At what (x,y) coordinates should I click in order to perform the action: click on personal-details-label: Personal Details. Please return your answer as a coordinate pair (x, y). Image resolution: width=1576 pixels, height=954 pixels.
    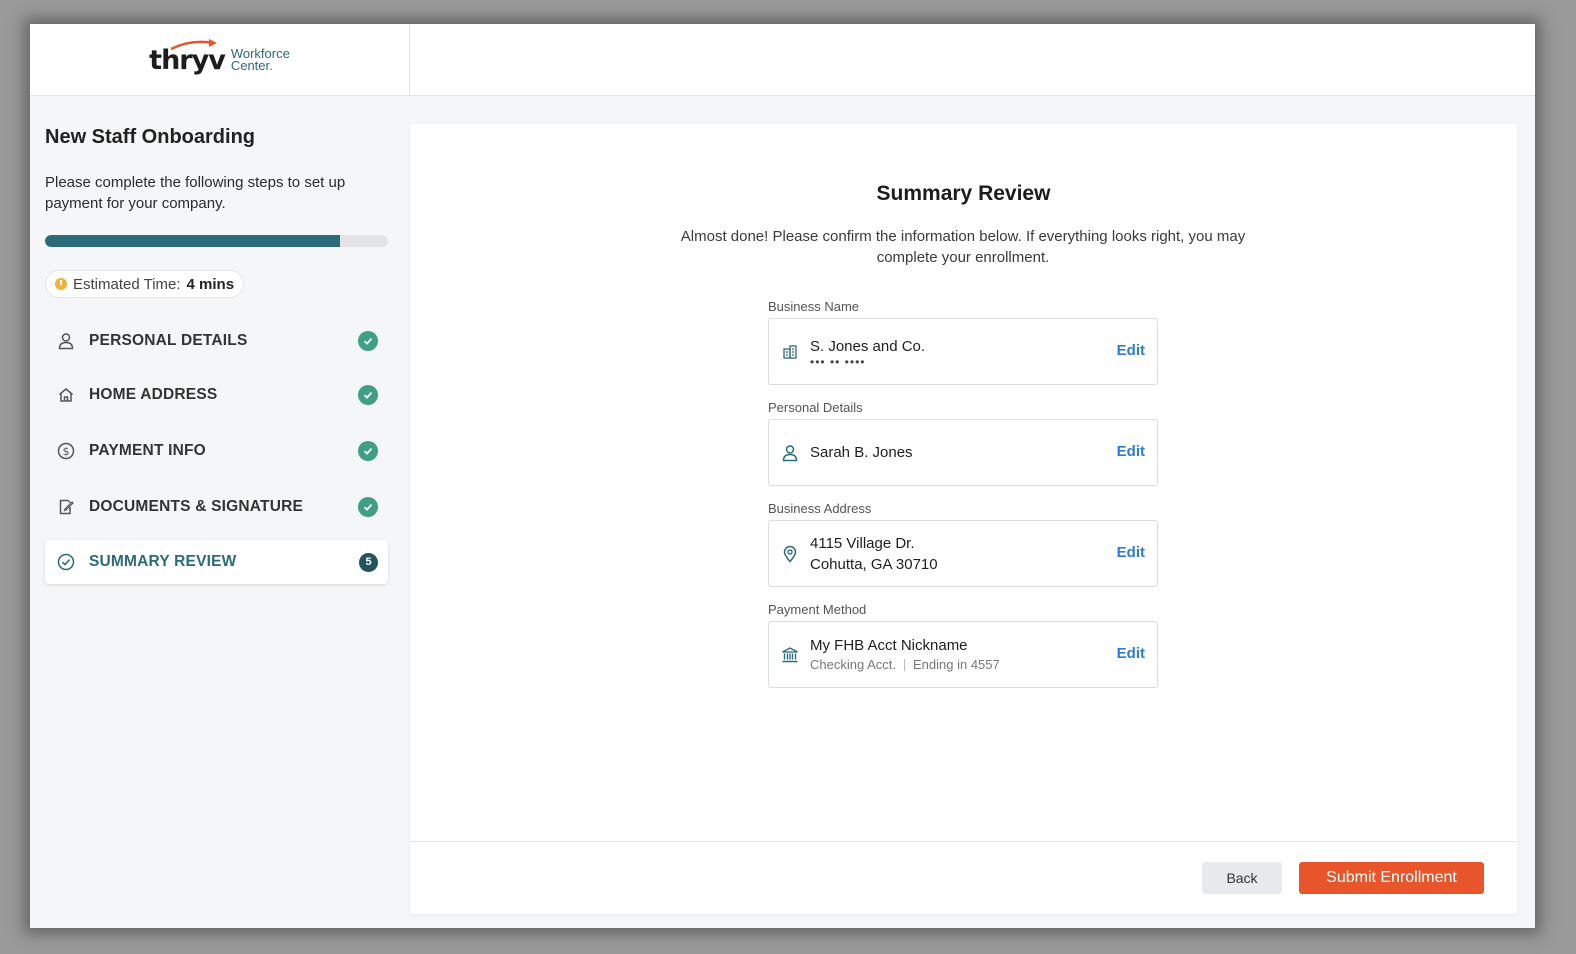
    Looking at the image, I should click on (815, 407).